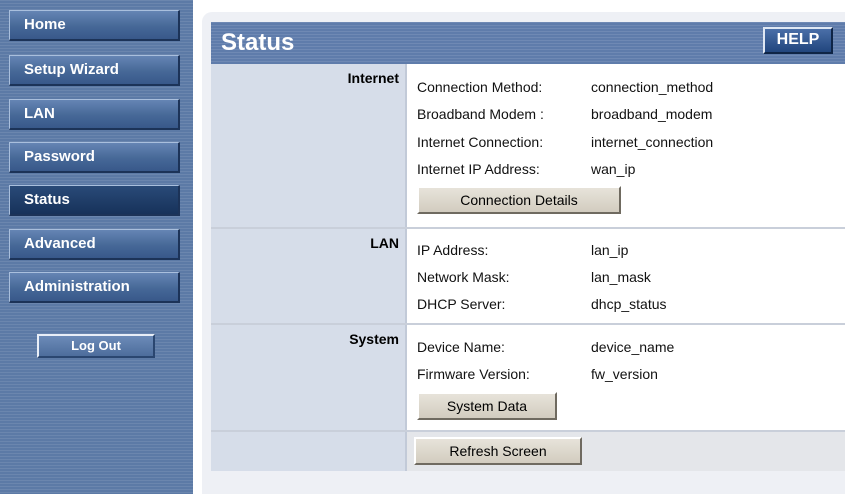 Image resolution: width=845 pixels, height=494 pixels. What do you see at coordinates (374, 339) in the screenshot?
I see `system-section-title: System` at bounding box center [374, 339].